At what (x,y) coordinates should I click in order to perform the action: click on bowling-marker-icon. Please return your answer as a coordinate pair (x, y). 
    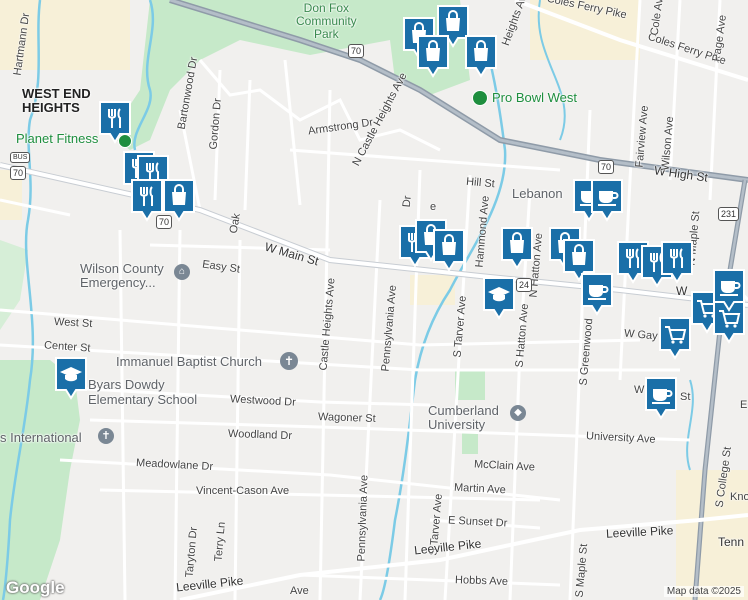
    Looking at the image, I should click on (480, 98).